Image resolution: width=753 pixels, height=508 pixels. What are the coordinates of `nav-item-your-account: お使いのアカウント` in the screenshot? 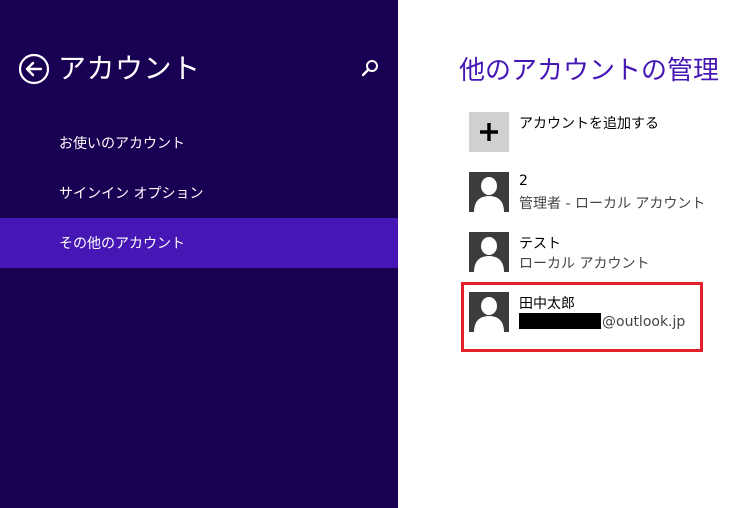 It's located at (199, 143).